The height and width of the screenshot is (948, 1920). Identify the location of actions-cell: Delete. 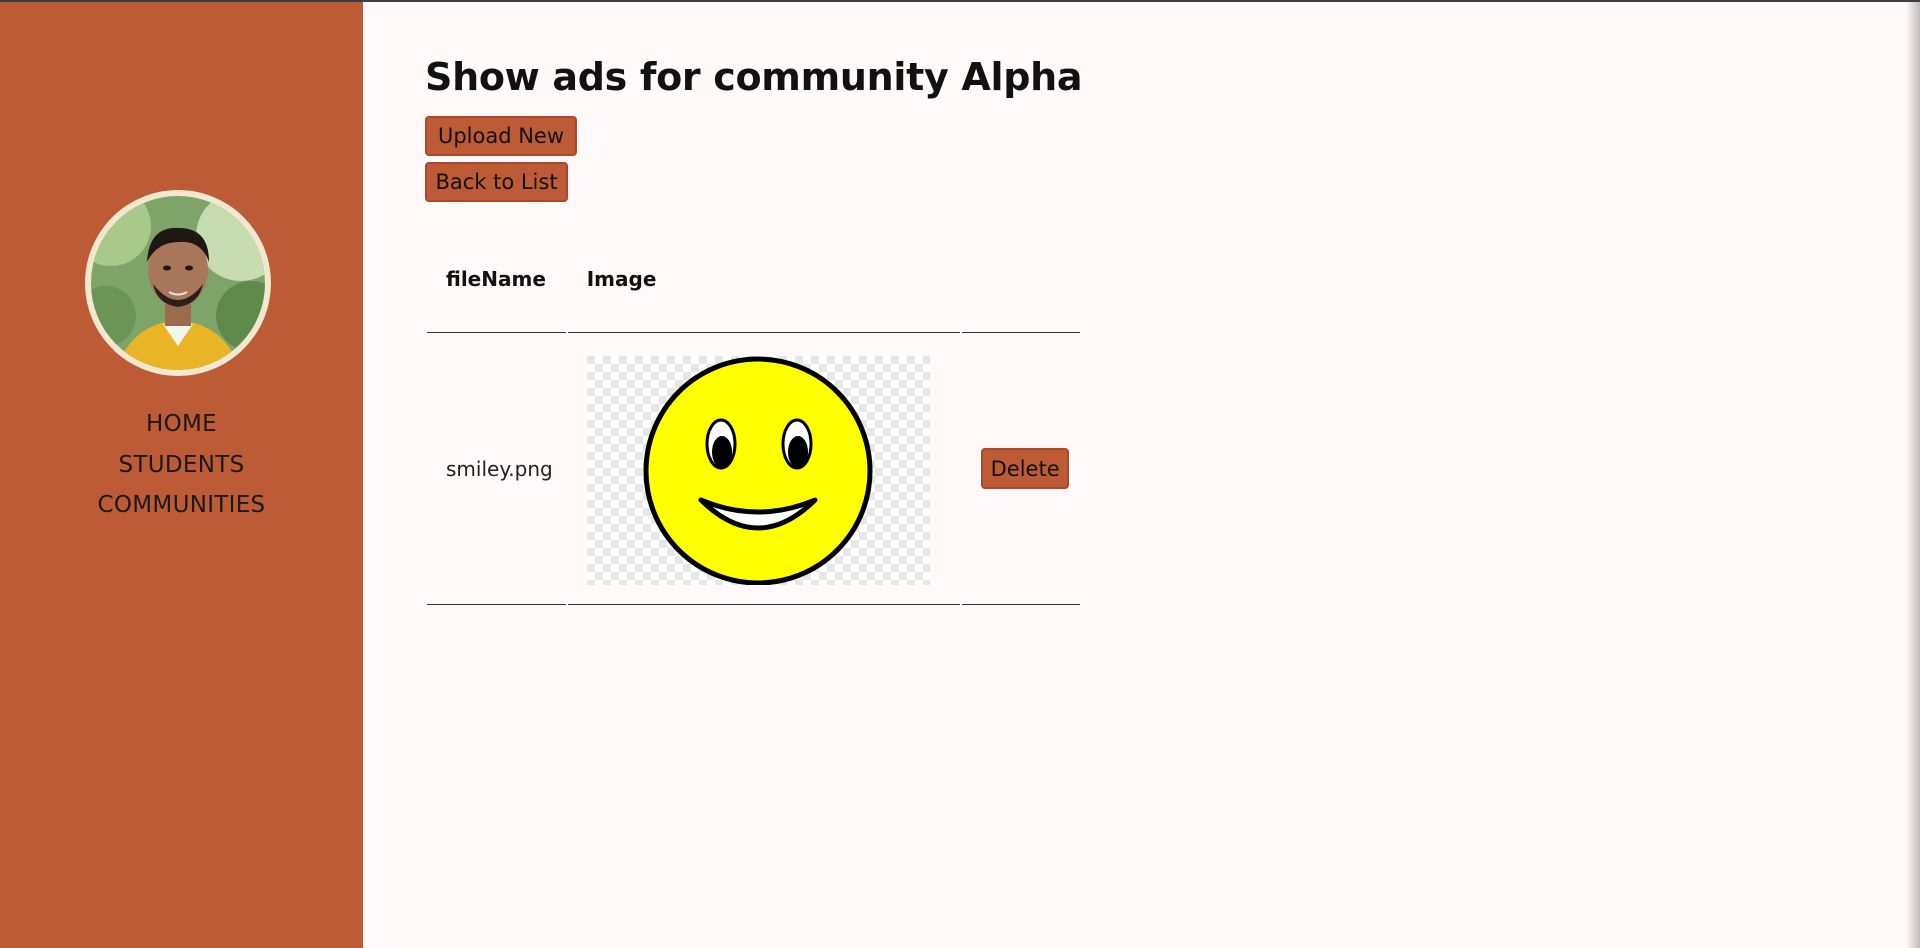
(1021, 469).